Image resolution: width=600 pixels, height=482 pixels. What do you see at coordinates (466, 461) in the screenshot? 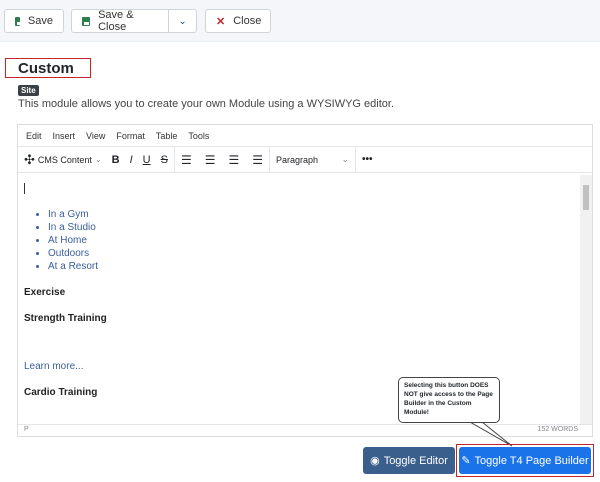
I see `pencil-icon: ✎` at bounding box center [466, 461].